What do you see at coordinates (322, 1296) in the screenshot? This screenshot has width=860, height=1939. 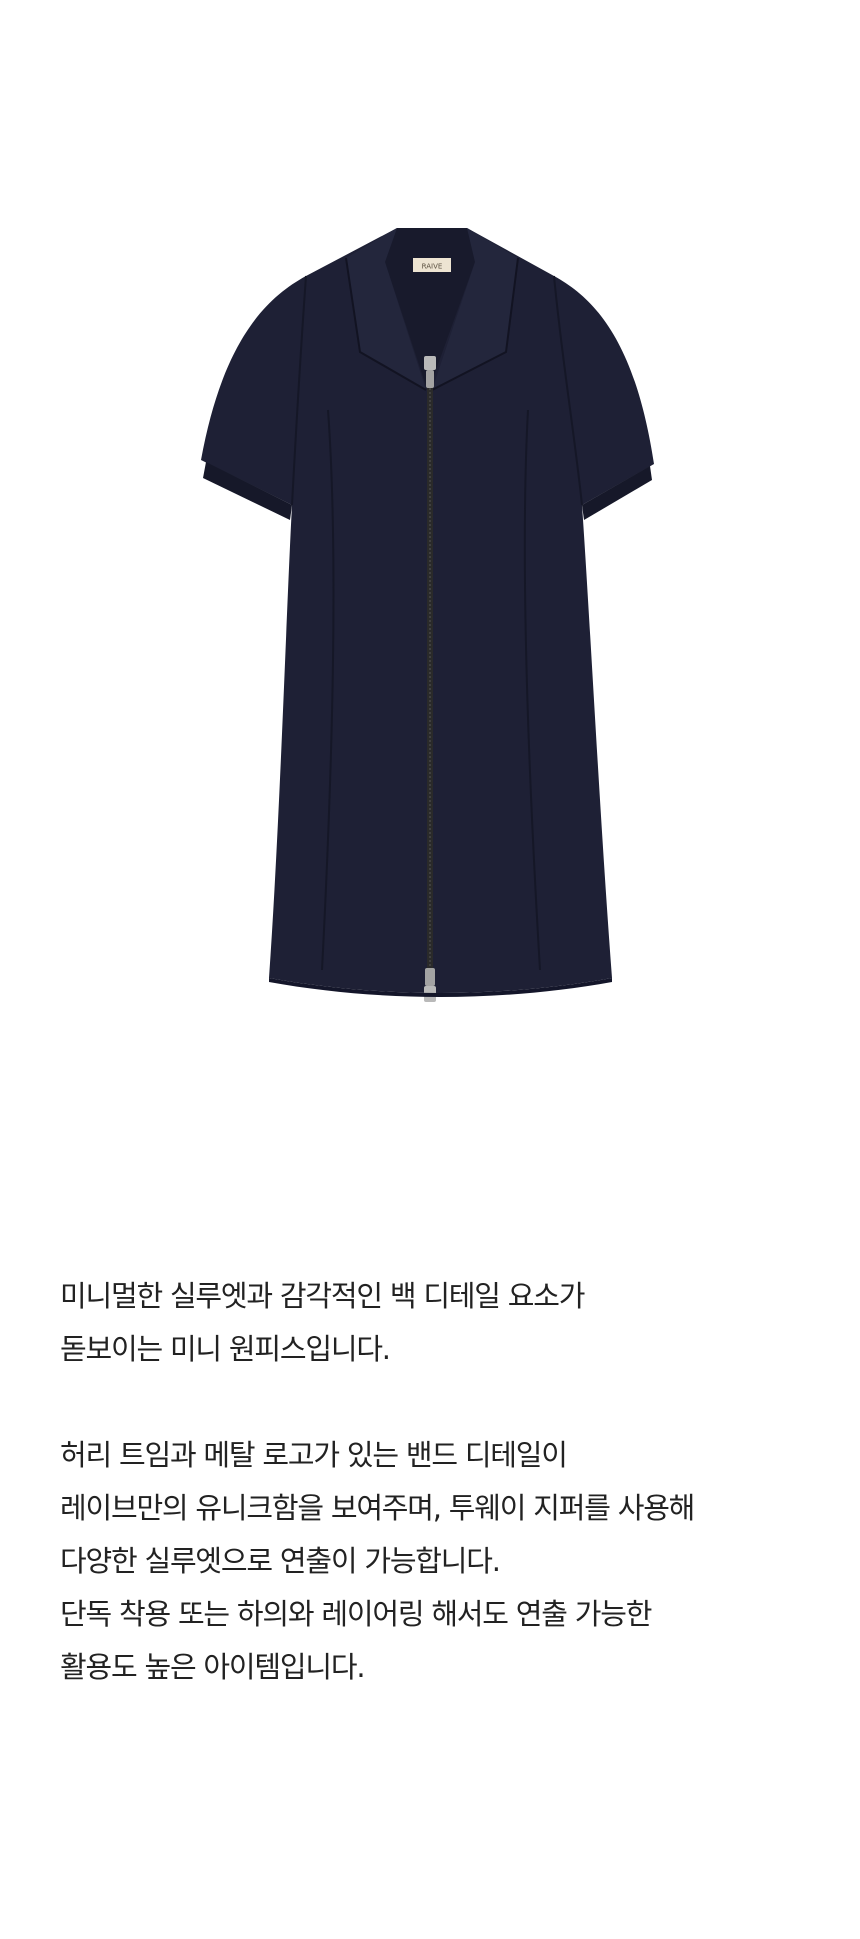 I see `description-line: 미니멀한 실루엣과 감각적인 백 디테일 요소가` at bounding box center [322, 1296].